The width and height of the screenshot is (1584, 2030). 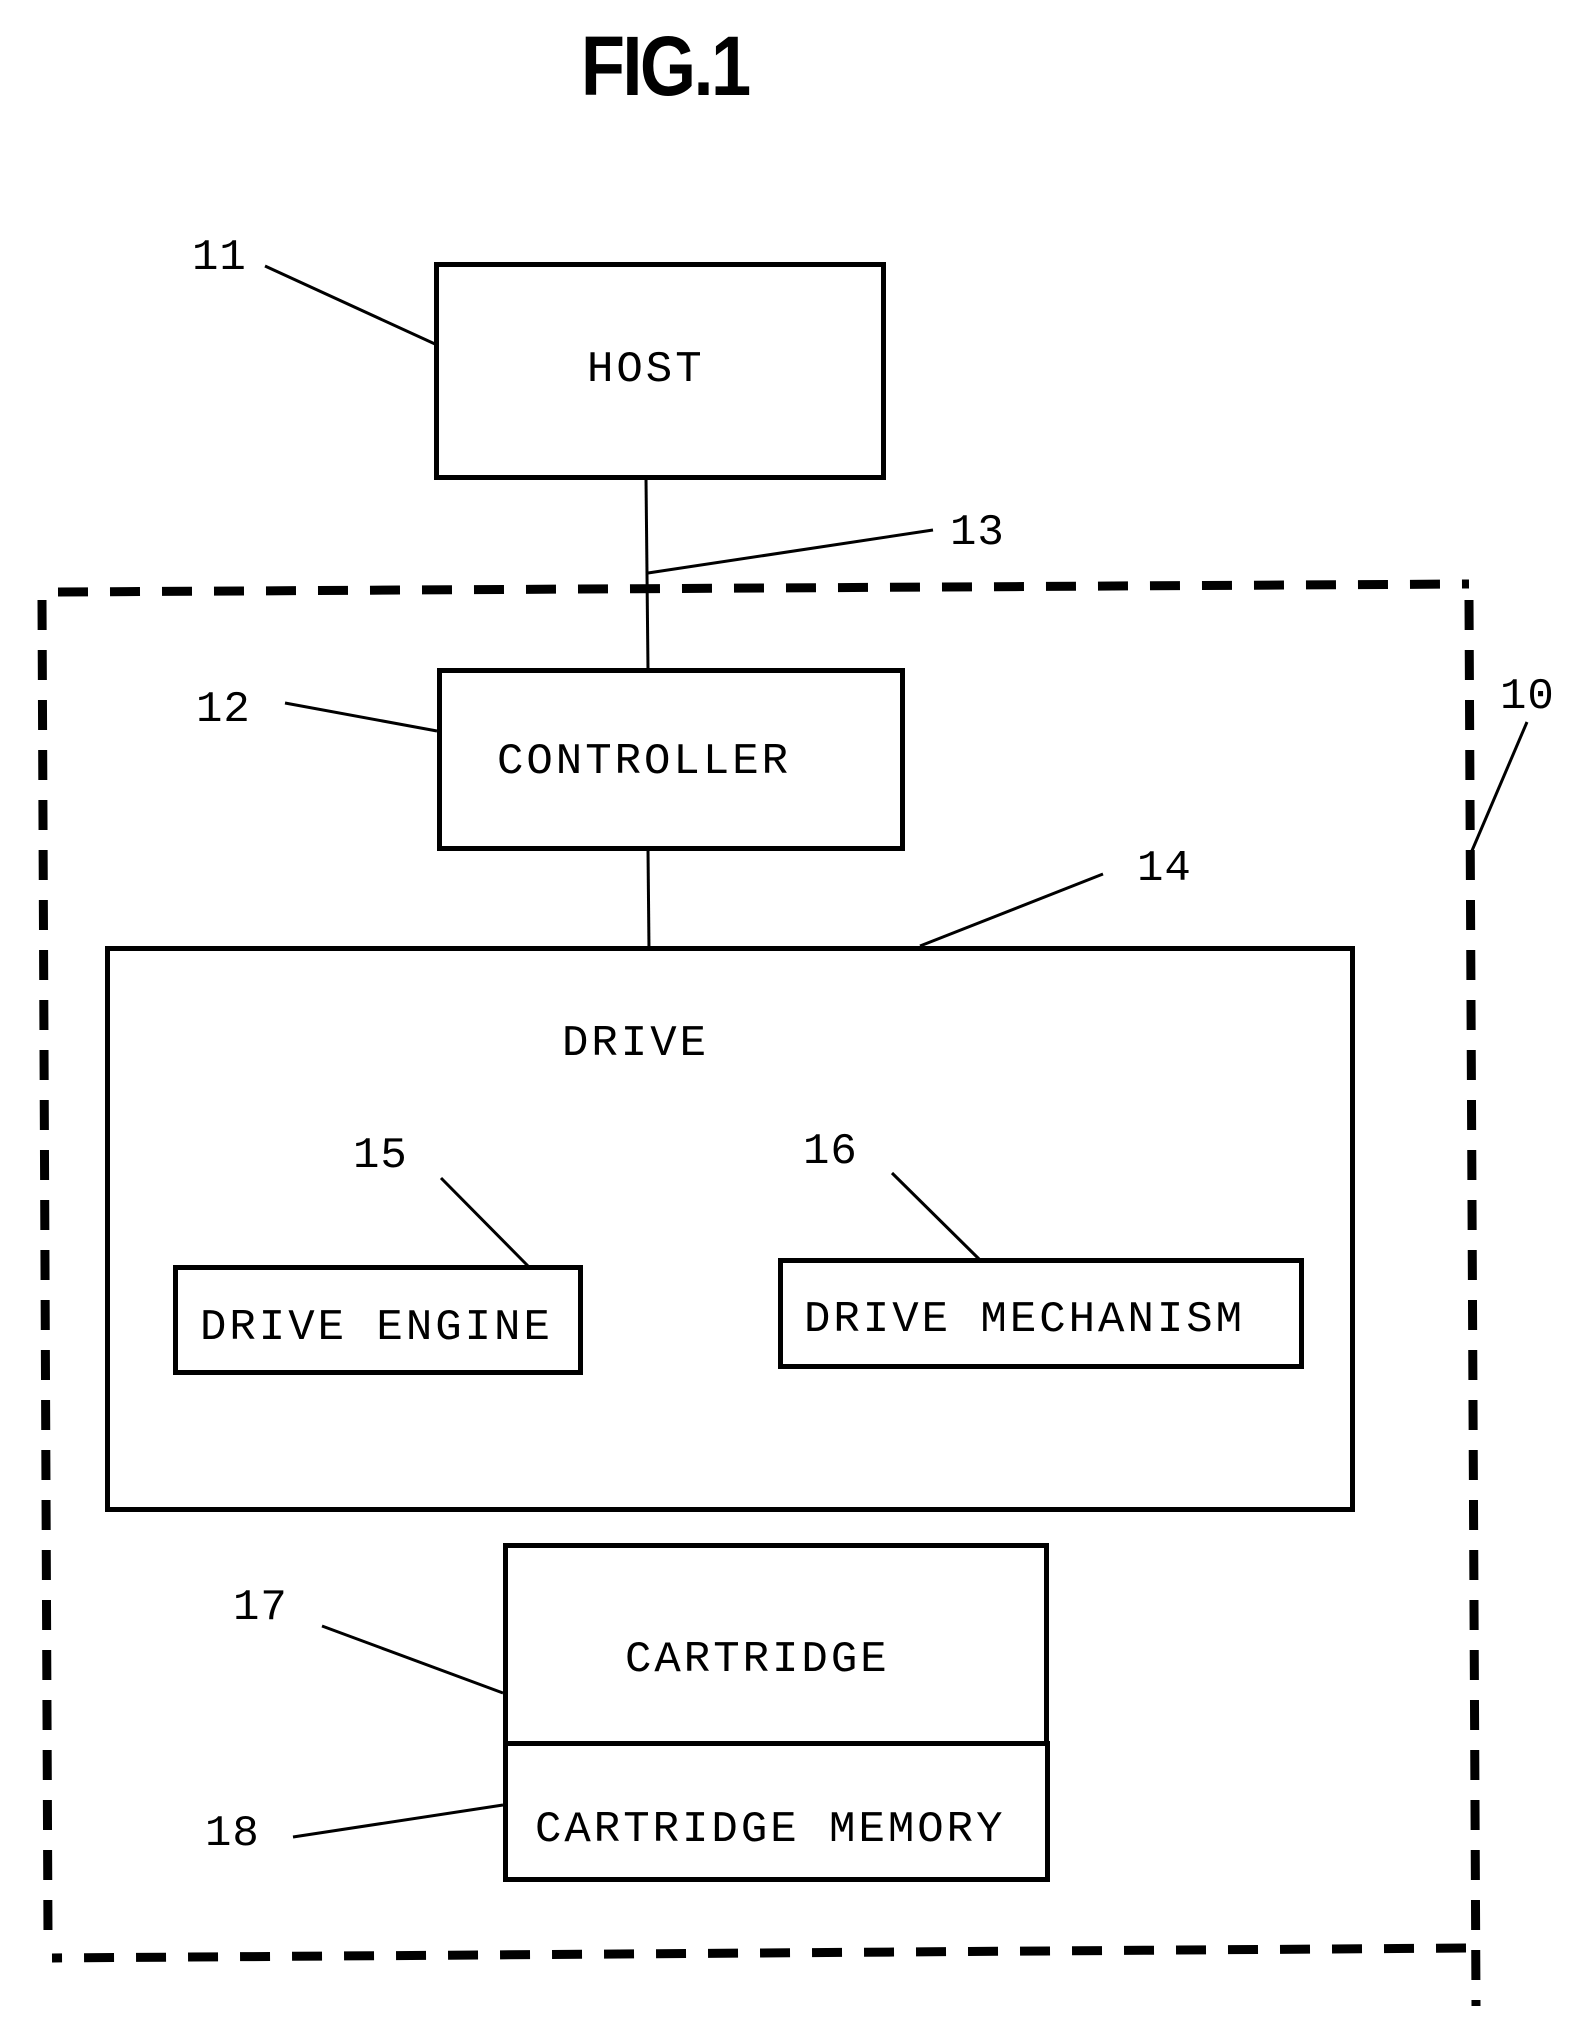 I want to click on drive-label: DRIVE, so click(x=636, y=1044).